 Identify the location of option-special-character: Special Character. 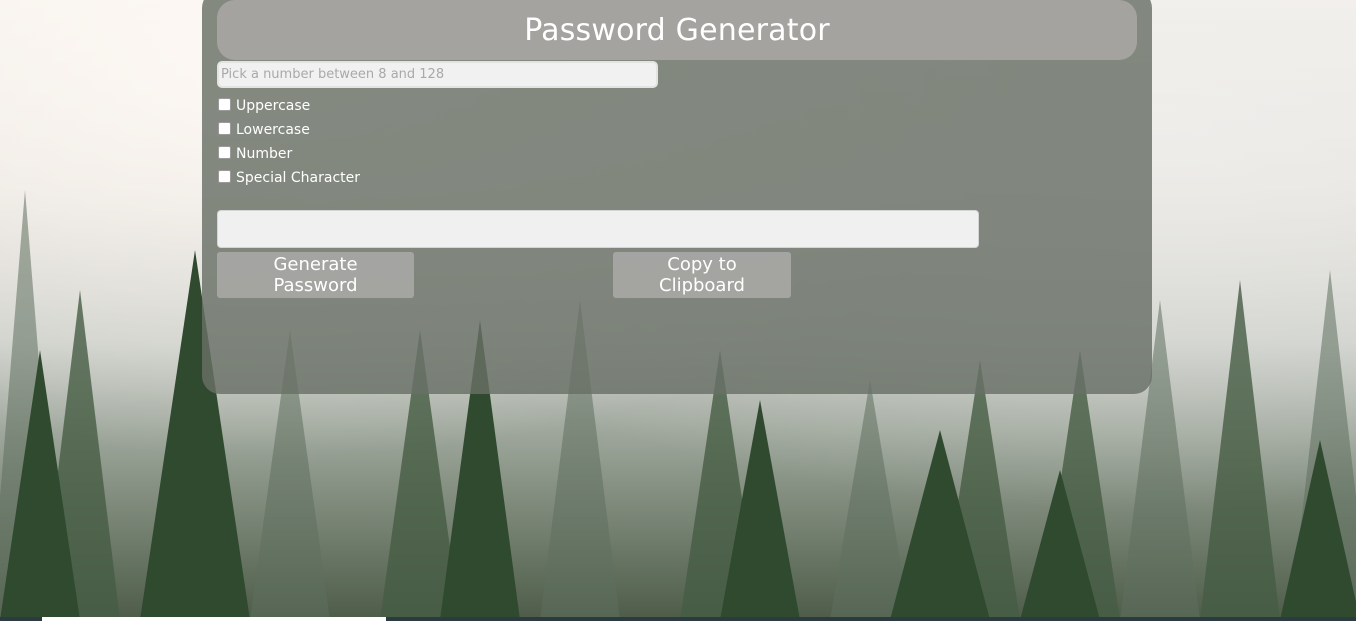
(288, 178).